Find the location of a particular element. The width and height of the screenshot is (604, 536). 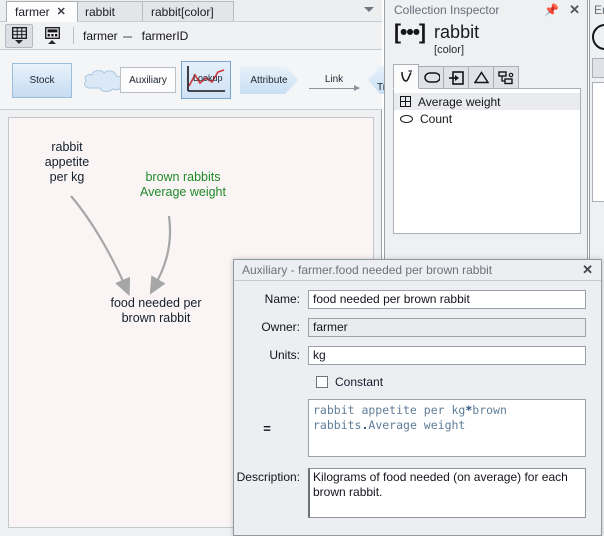

inspector-header: [•••] rabbit [color] is located at coordinates (436, 39).